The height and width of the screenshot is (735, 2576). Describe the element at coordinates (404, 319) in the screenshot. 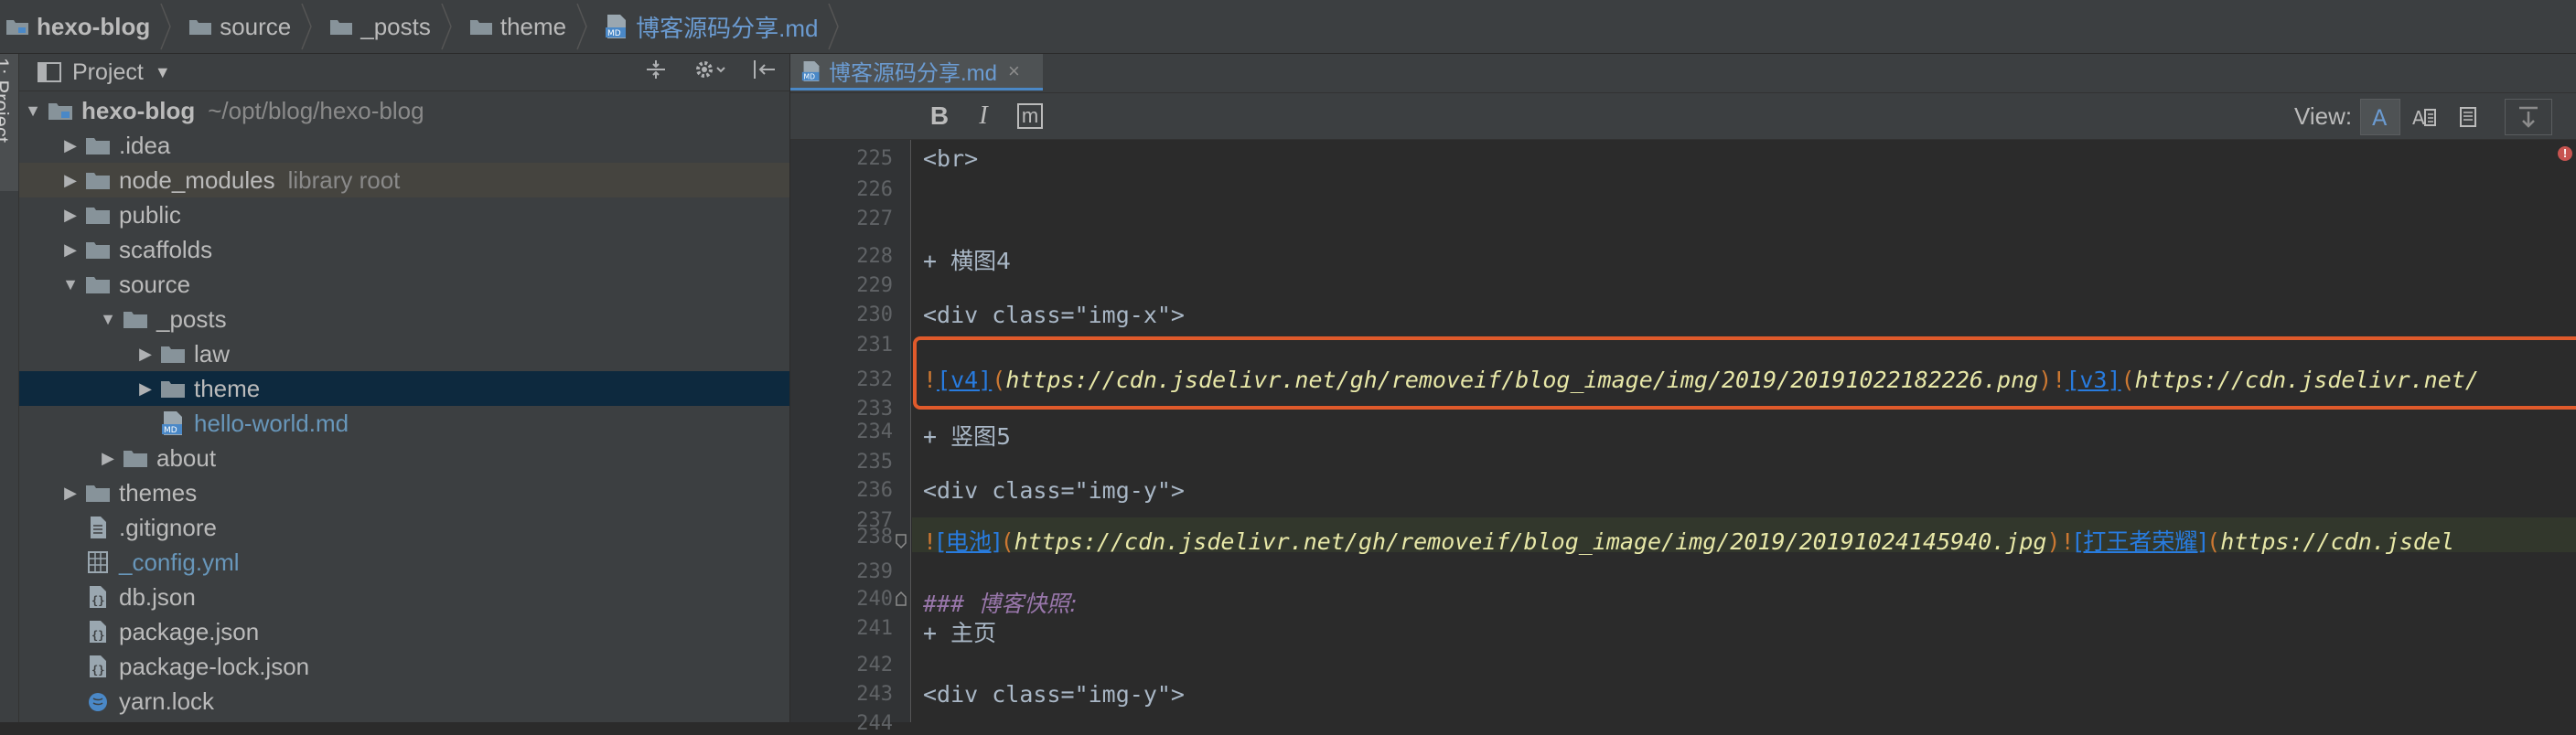

I see `tree-item-posts: ▼ _posts` at that location.